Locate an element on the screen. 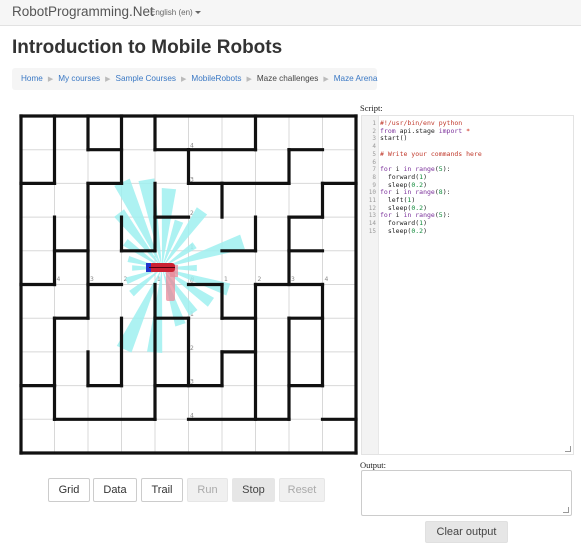 This screenshot has height=543, width=581. line-number: 10 is located at coordinates (372, 193).